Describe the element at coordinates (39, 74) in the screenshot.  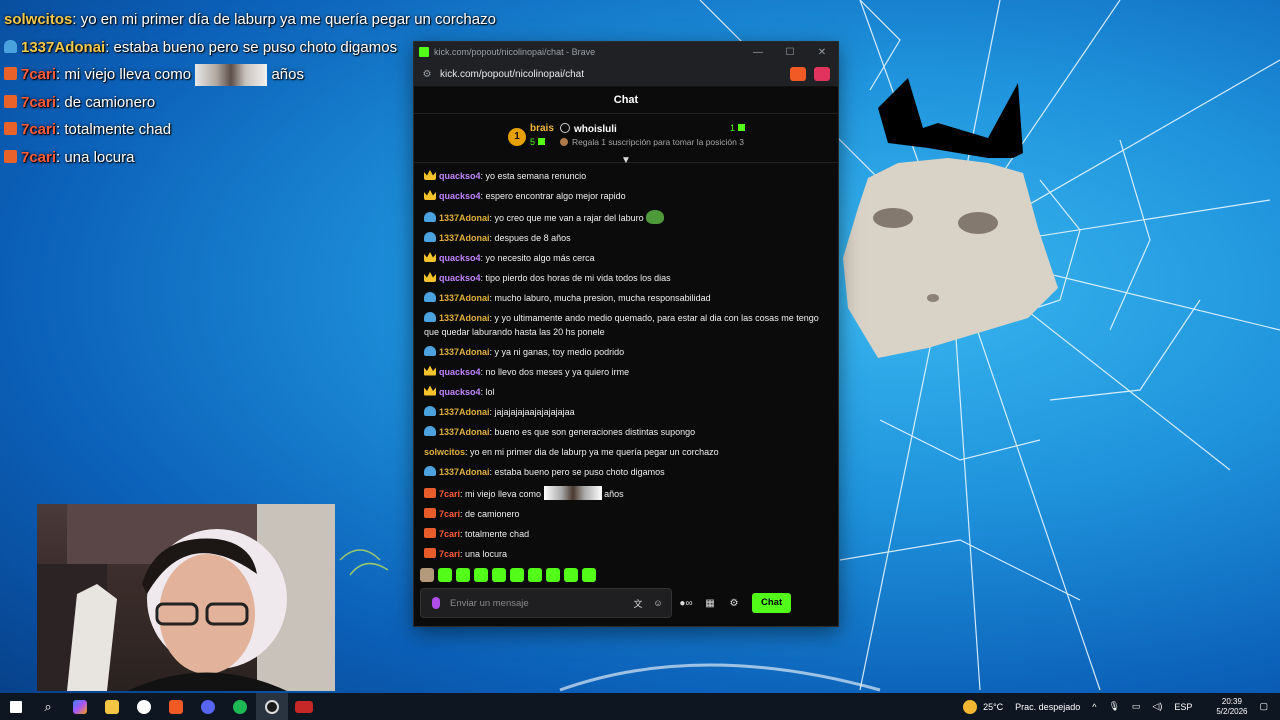
I see `overlay-username: 7cari` at that location.